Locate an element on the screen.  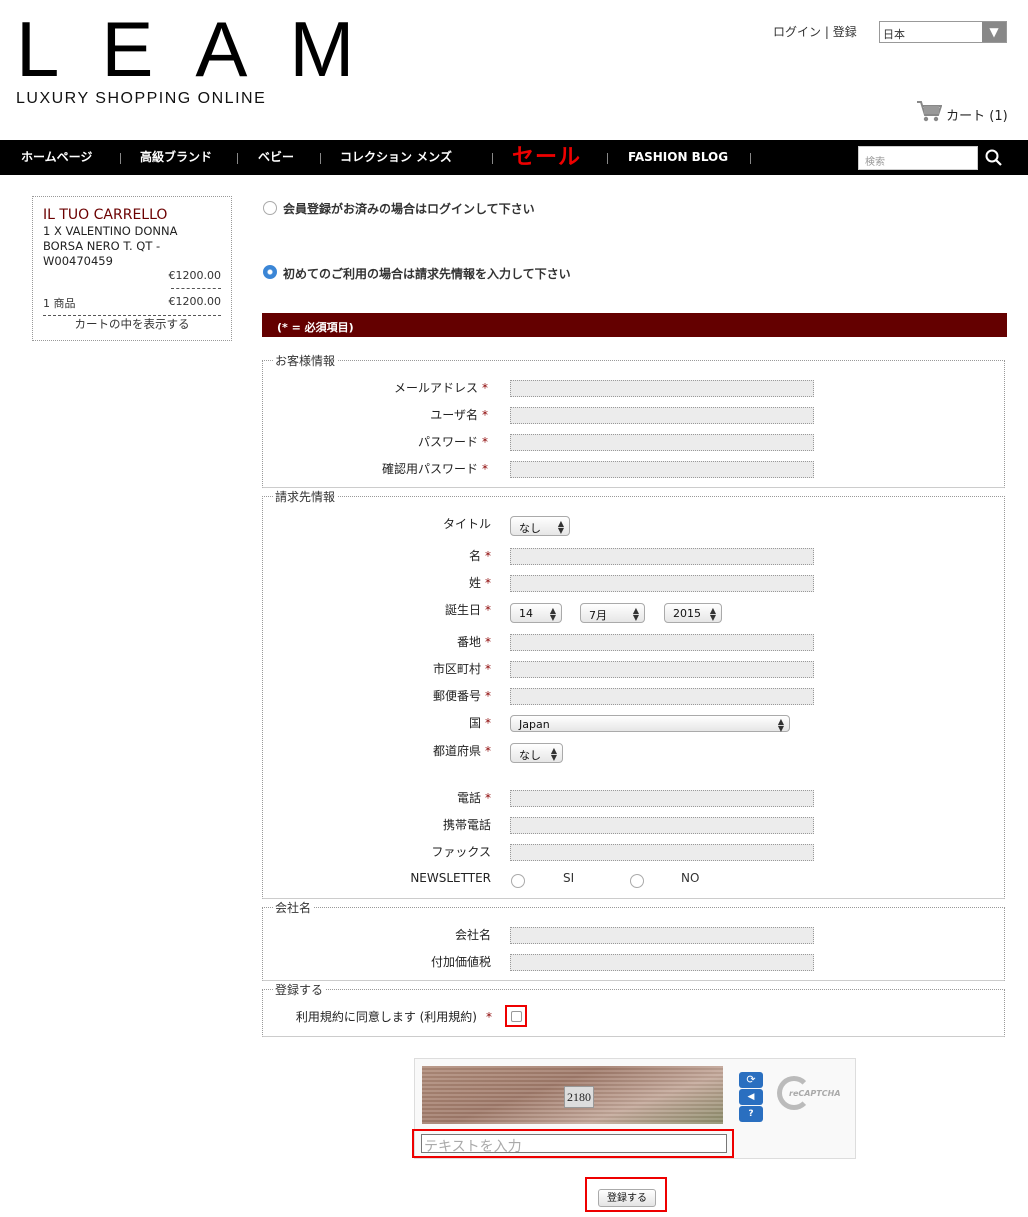
register-button: 登録する is located at coordinates (627, 1198).